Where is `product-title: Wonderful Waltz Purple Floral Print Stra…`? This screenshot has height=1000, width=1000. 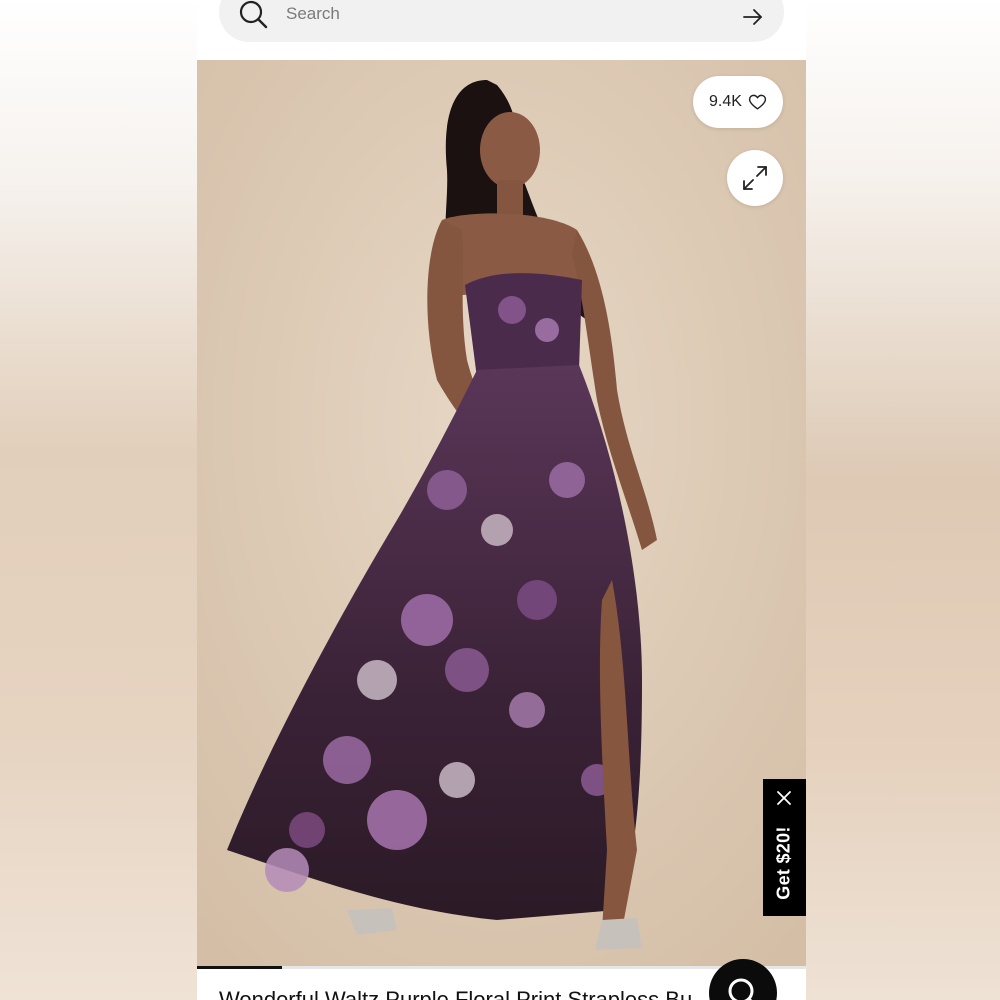 product-title: Wonderful Waltz Purple Floral Print Stra… is located at coordinates (459, 993).